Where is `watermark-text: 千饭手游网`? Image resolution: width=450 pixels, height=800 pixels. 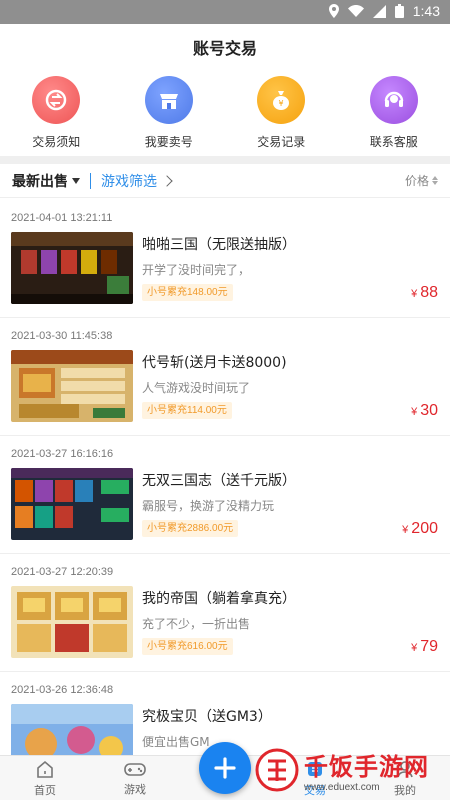 watermark-text: 千饭手游网 is located at coordinates (366, 767).